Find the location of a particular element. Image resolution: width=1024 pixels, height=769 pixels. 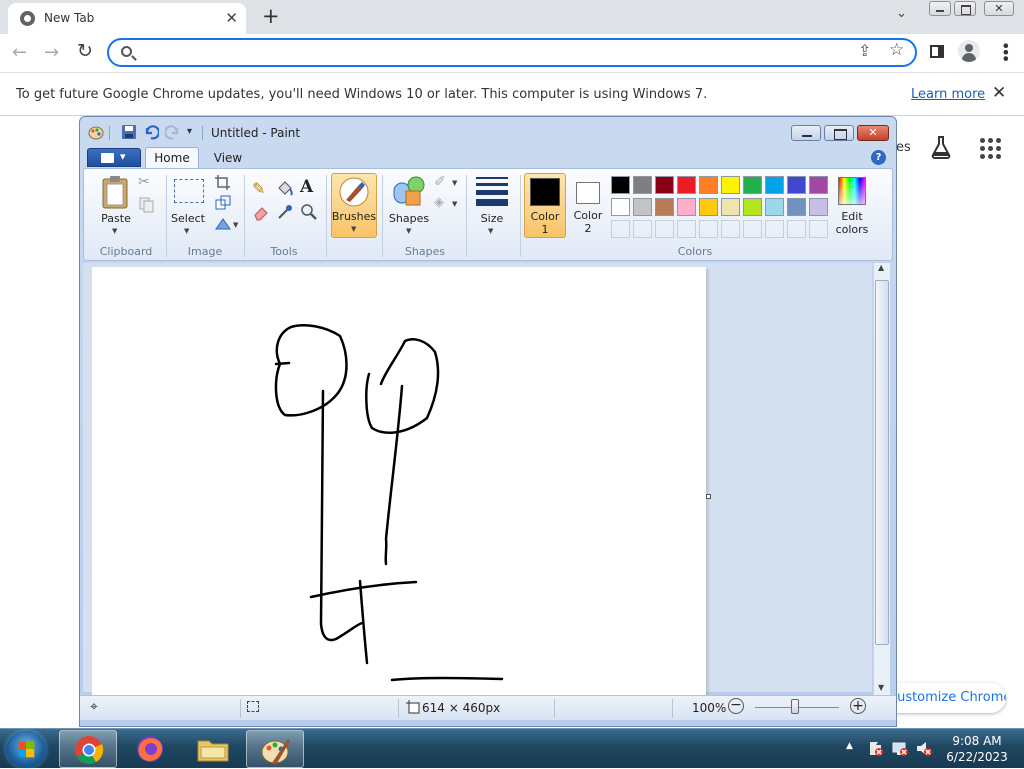

paint-close-button: ✕ is located at coordinates (873, 133).